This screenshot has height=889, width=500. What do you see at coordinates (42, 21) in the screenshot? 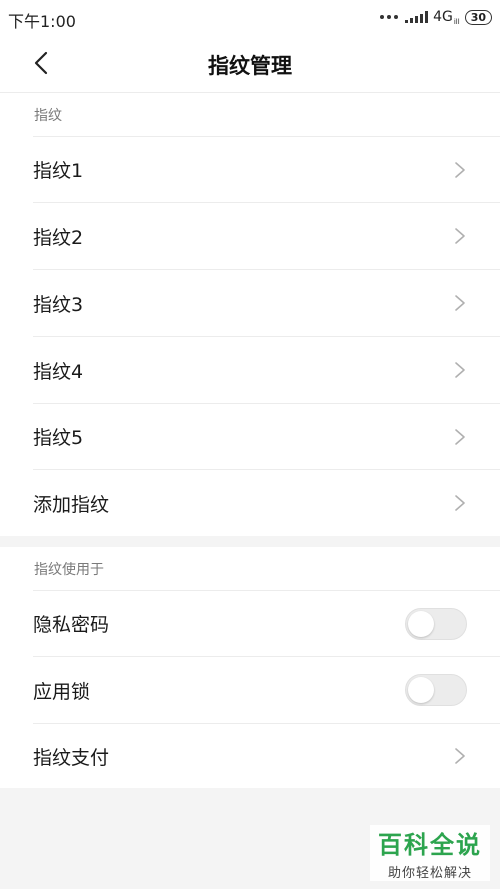
I see `status-time: 下午1:00` at bounding box center [42, 21].